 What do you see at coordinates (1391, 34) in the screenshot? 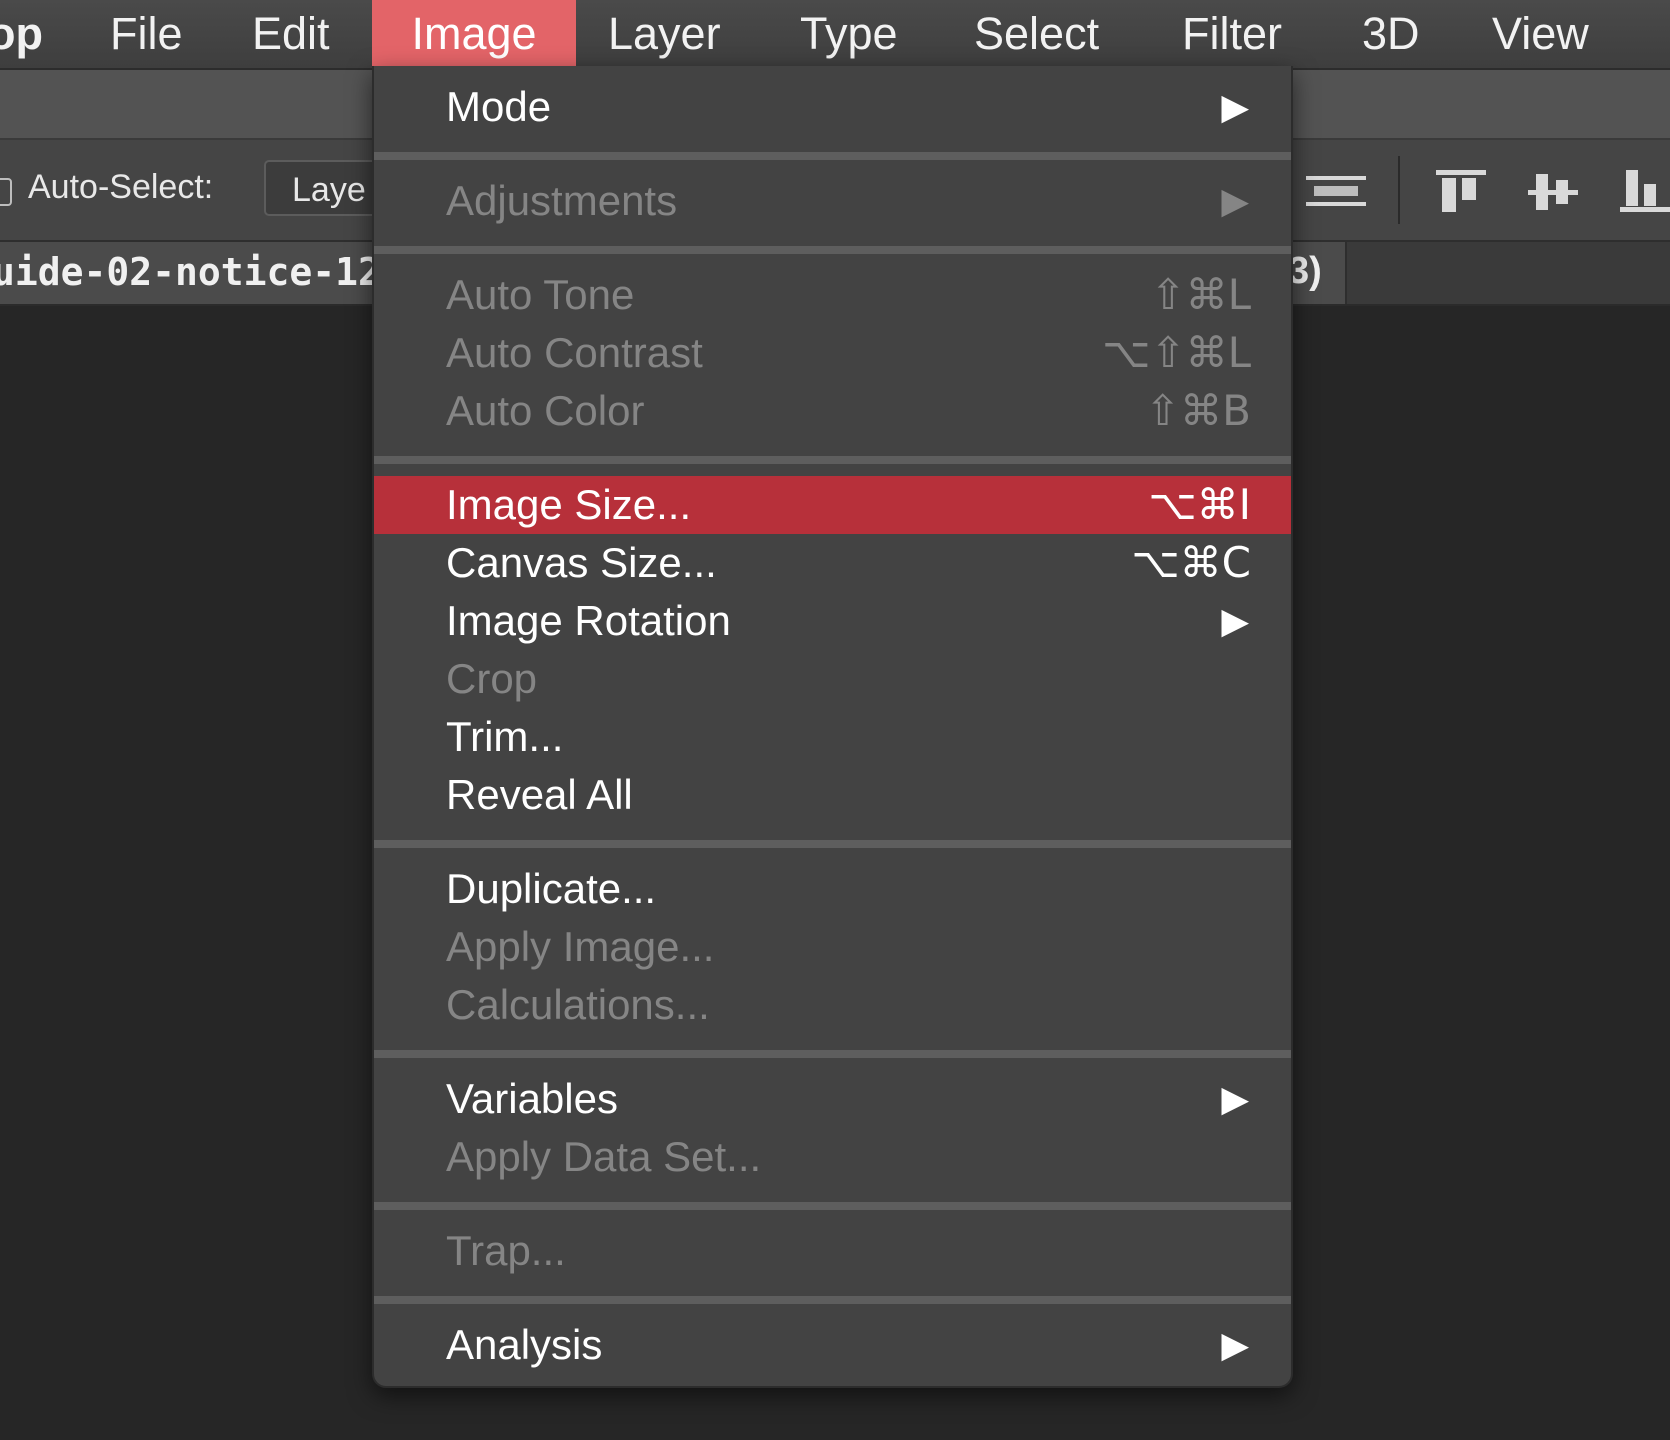
I see `menu-3d: 3D` at bounding box center [1391, 34].